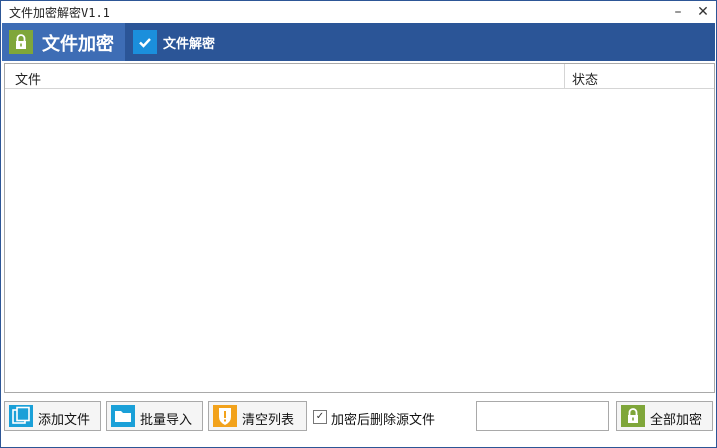  I want to click on files-icon, so click(21, 416).